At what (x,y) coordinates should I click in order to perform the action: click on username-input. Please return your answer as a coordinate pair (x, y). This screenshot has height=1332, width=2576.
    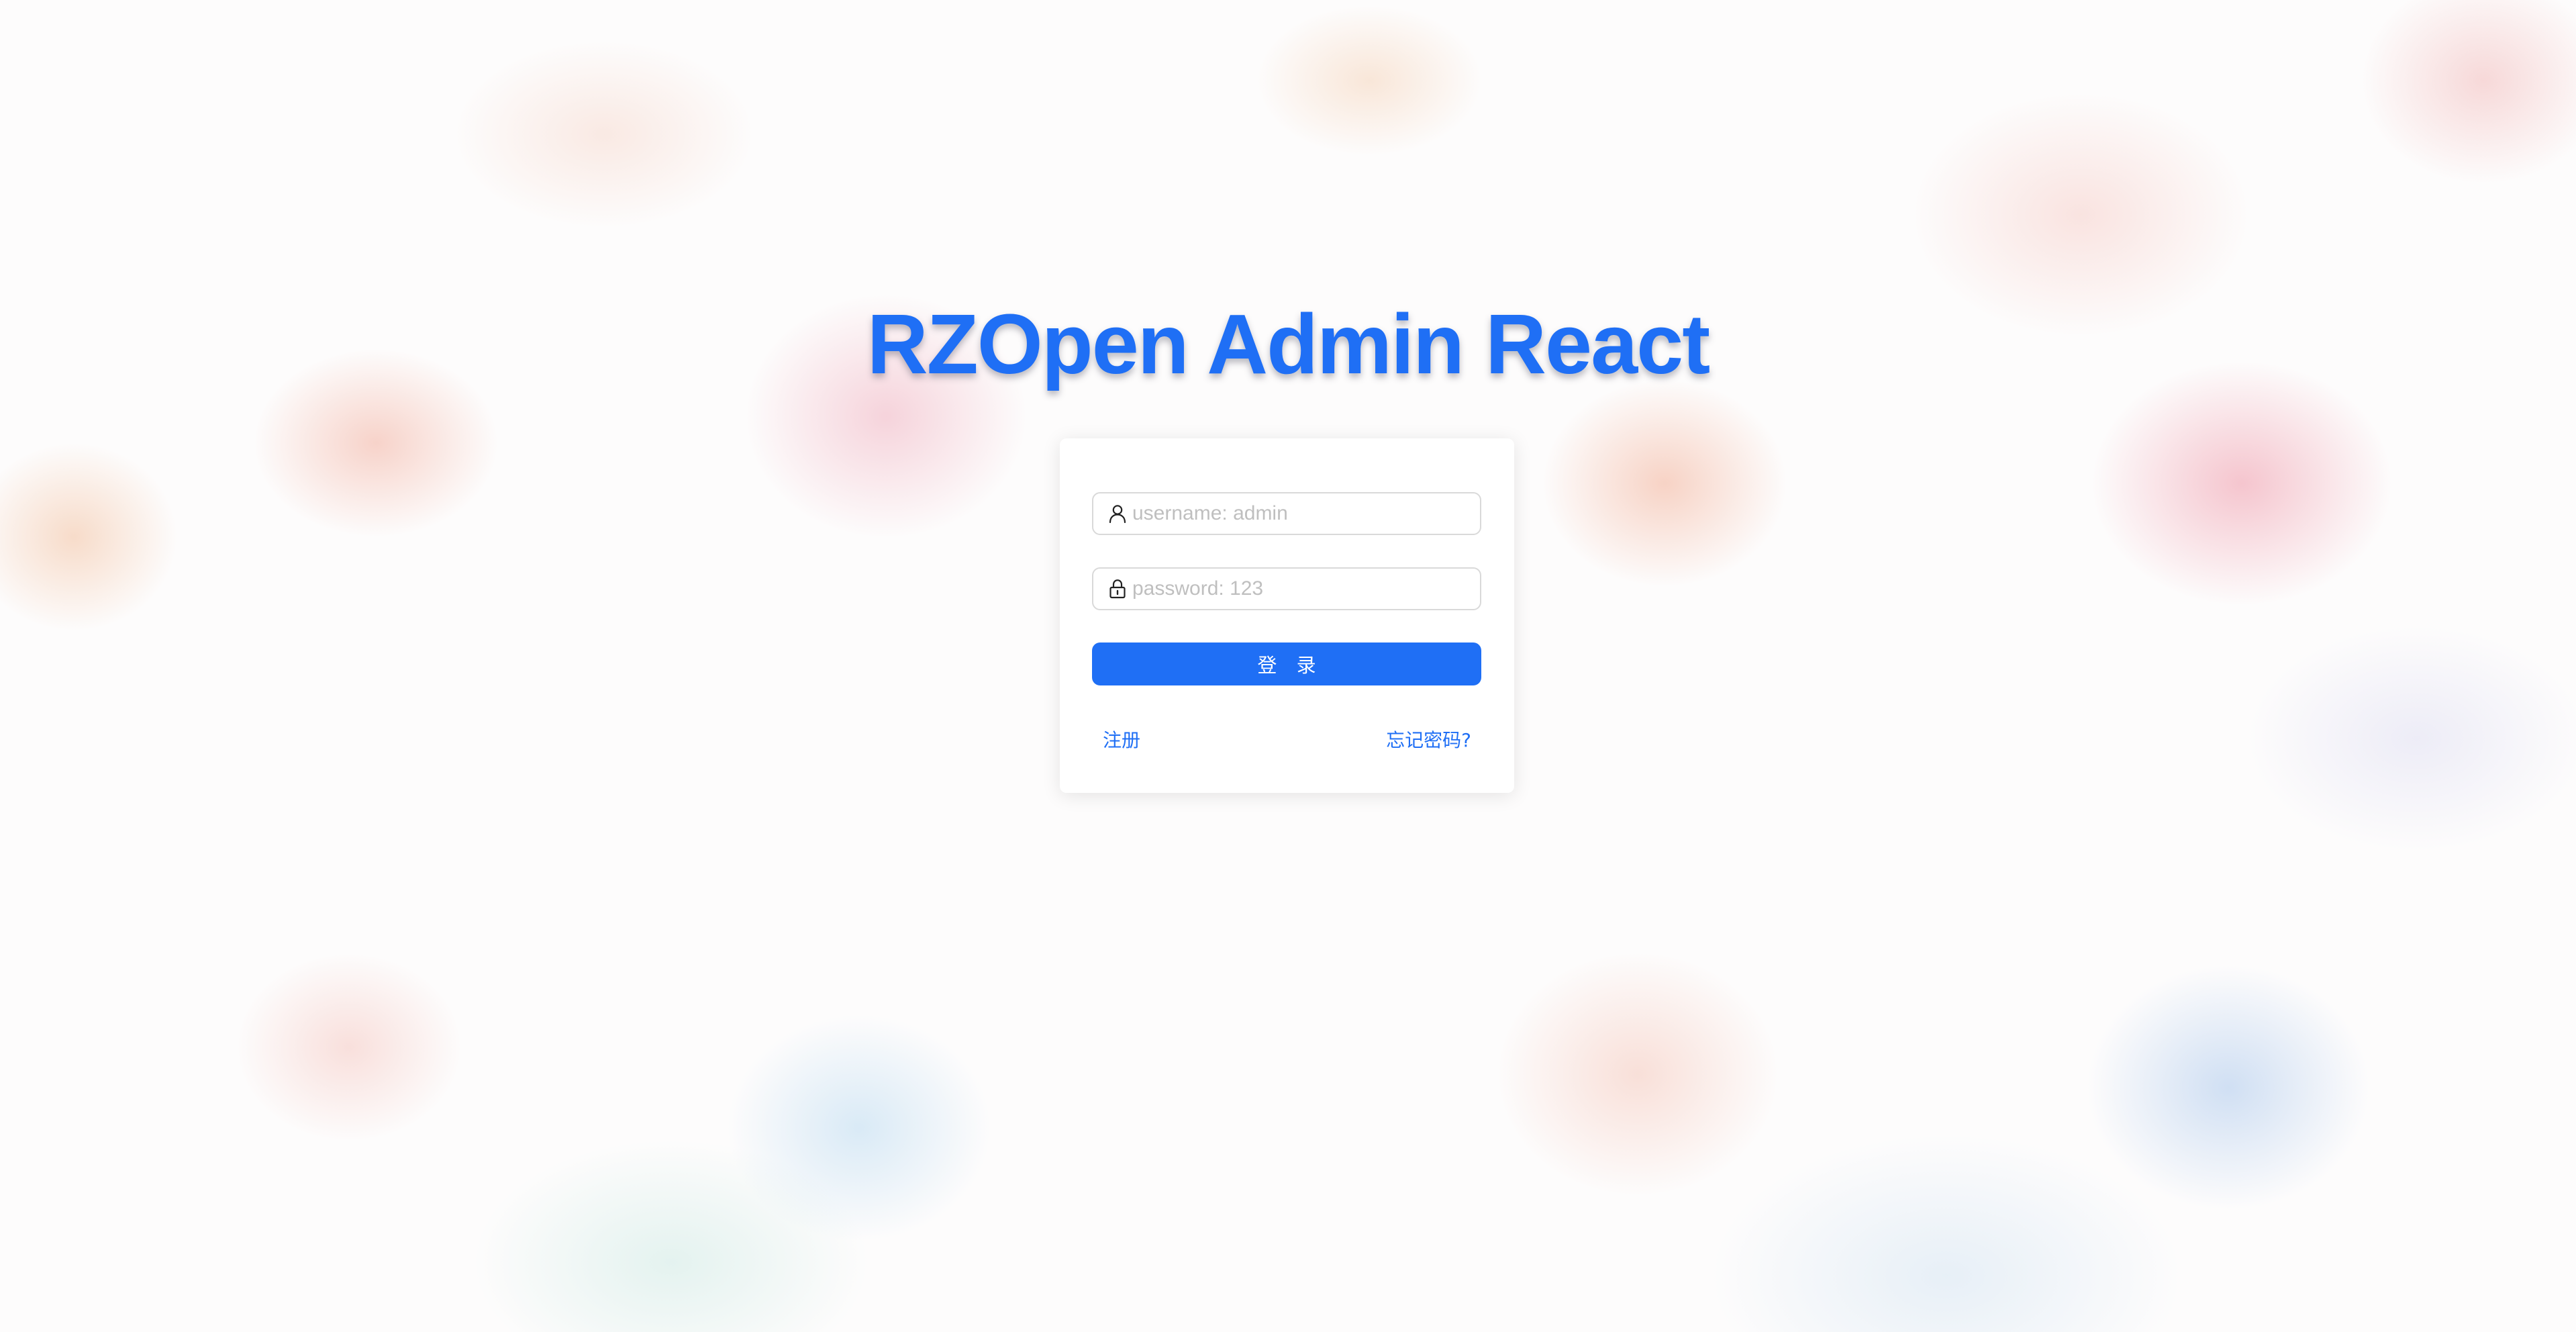
    Looking at the image, I should click on (1299, 513).